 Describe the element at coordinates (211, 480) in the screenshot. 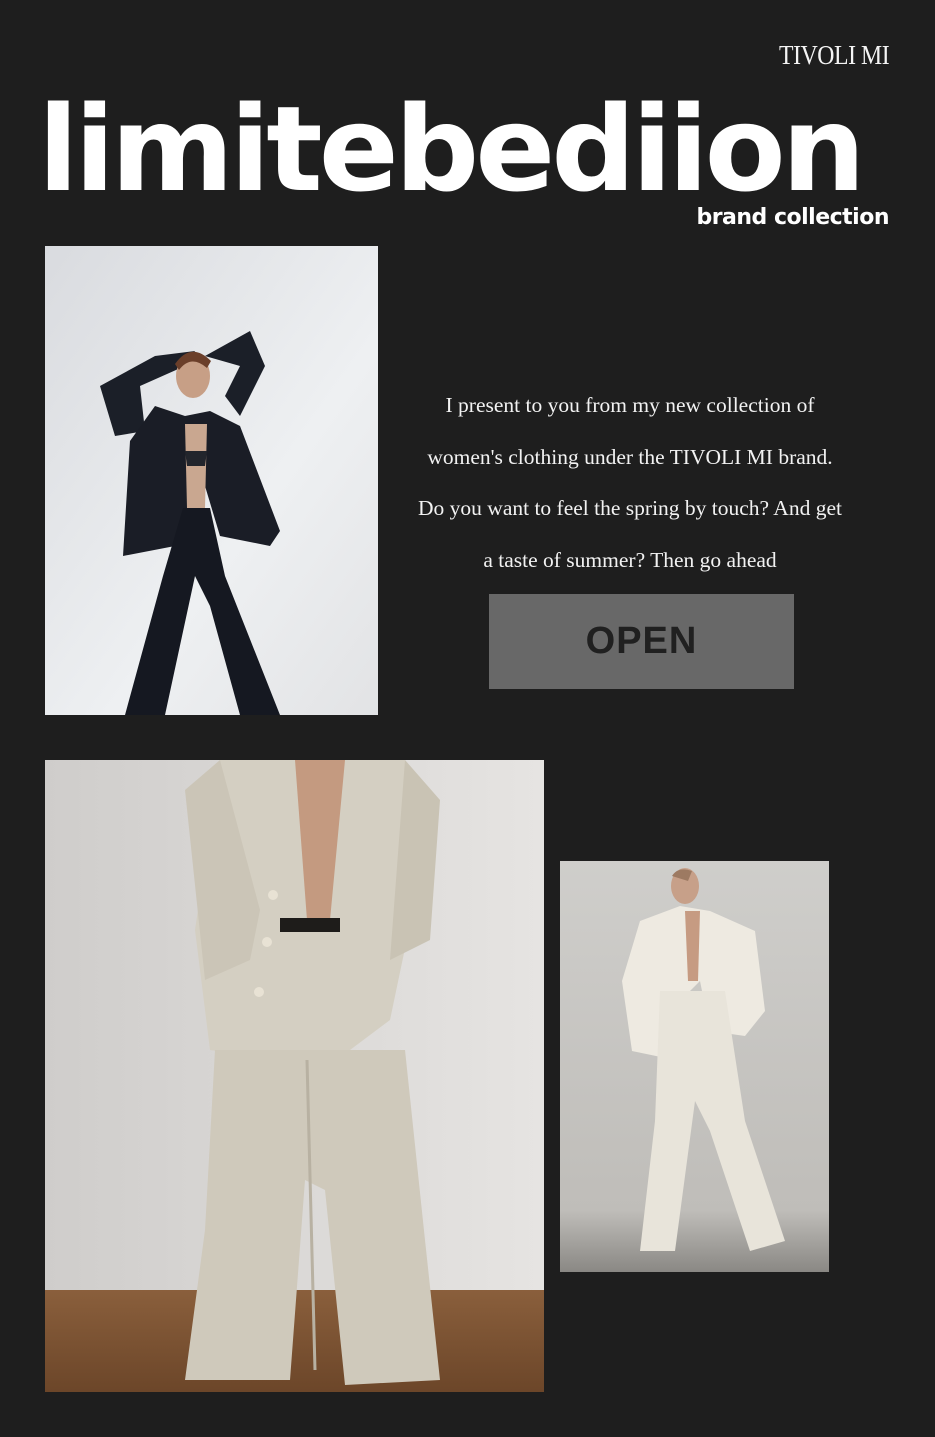

I see `photo-navy-suit` at that location.